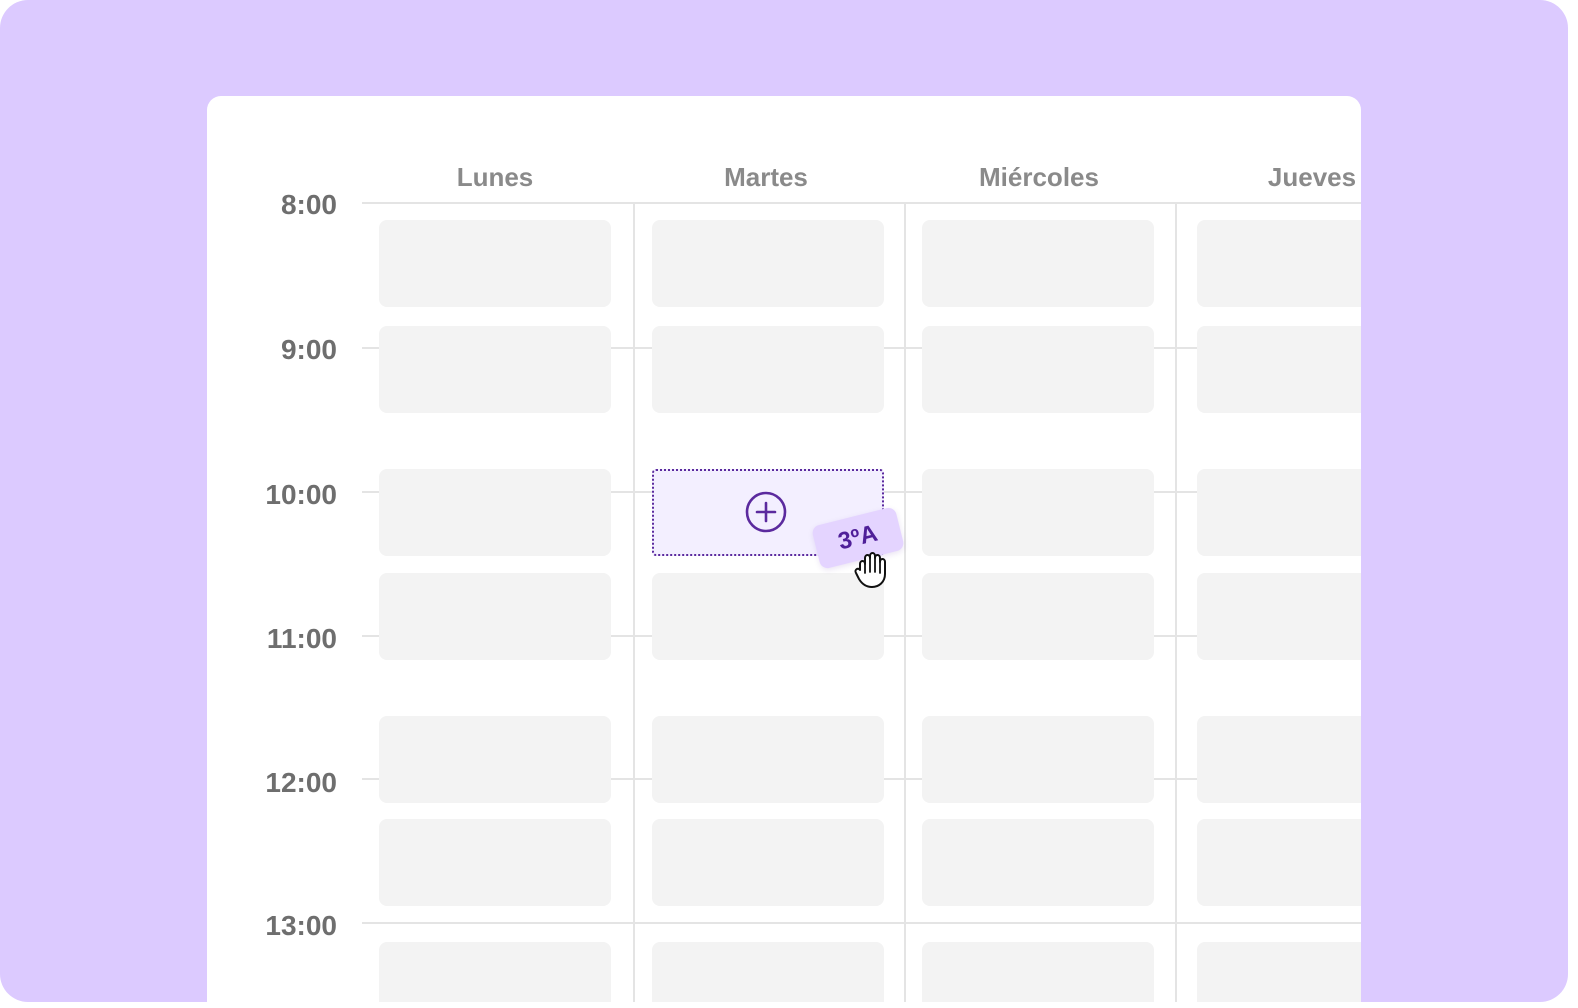  I want to click on time-label-12: 12:00, so click(301, 782).